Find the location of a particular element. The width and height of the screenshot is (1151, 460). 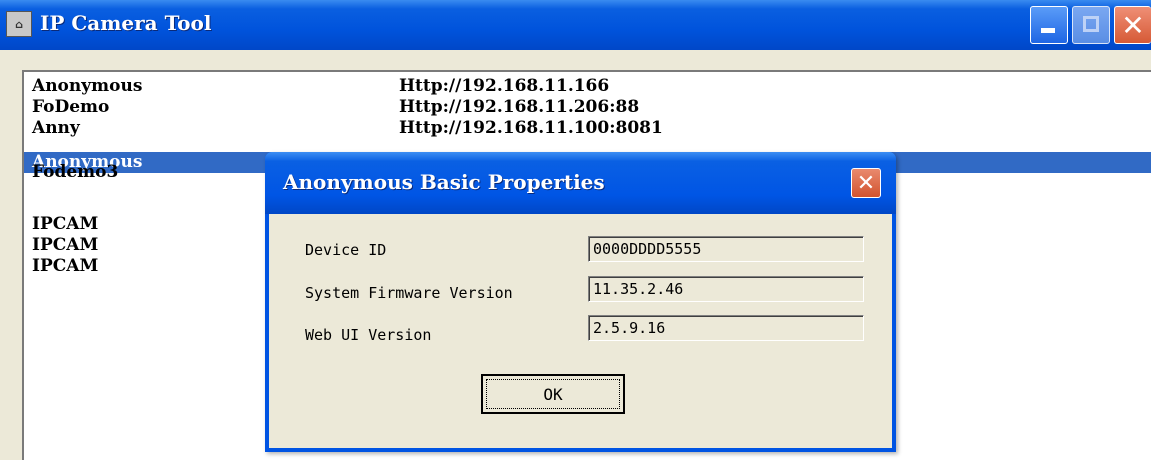

camera-name: Anonymous is located at coordinates (87, 86).